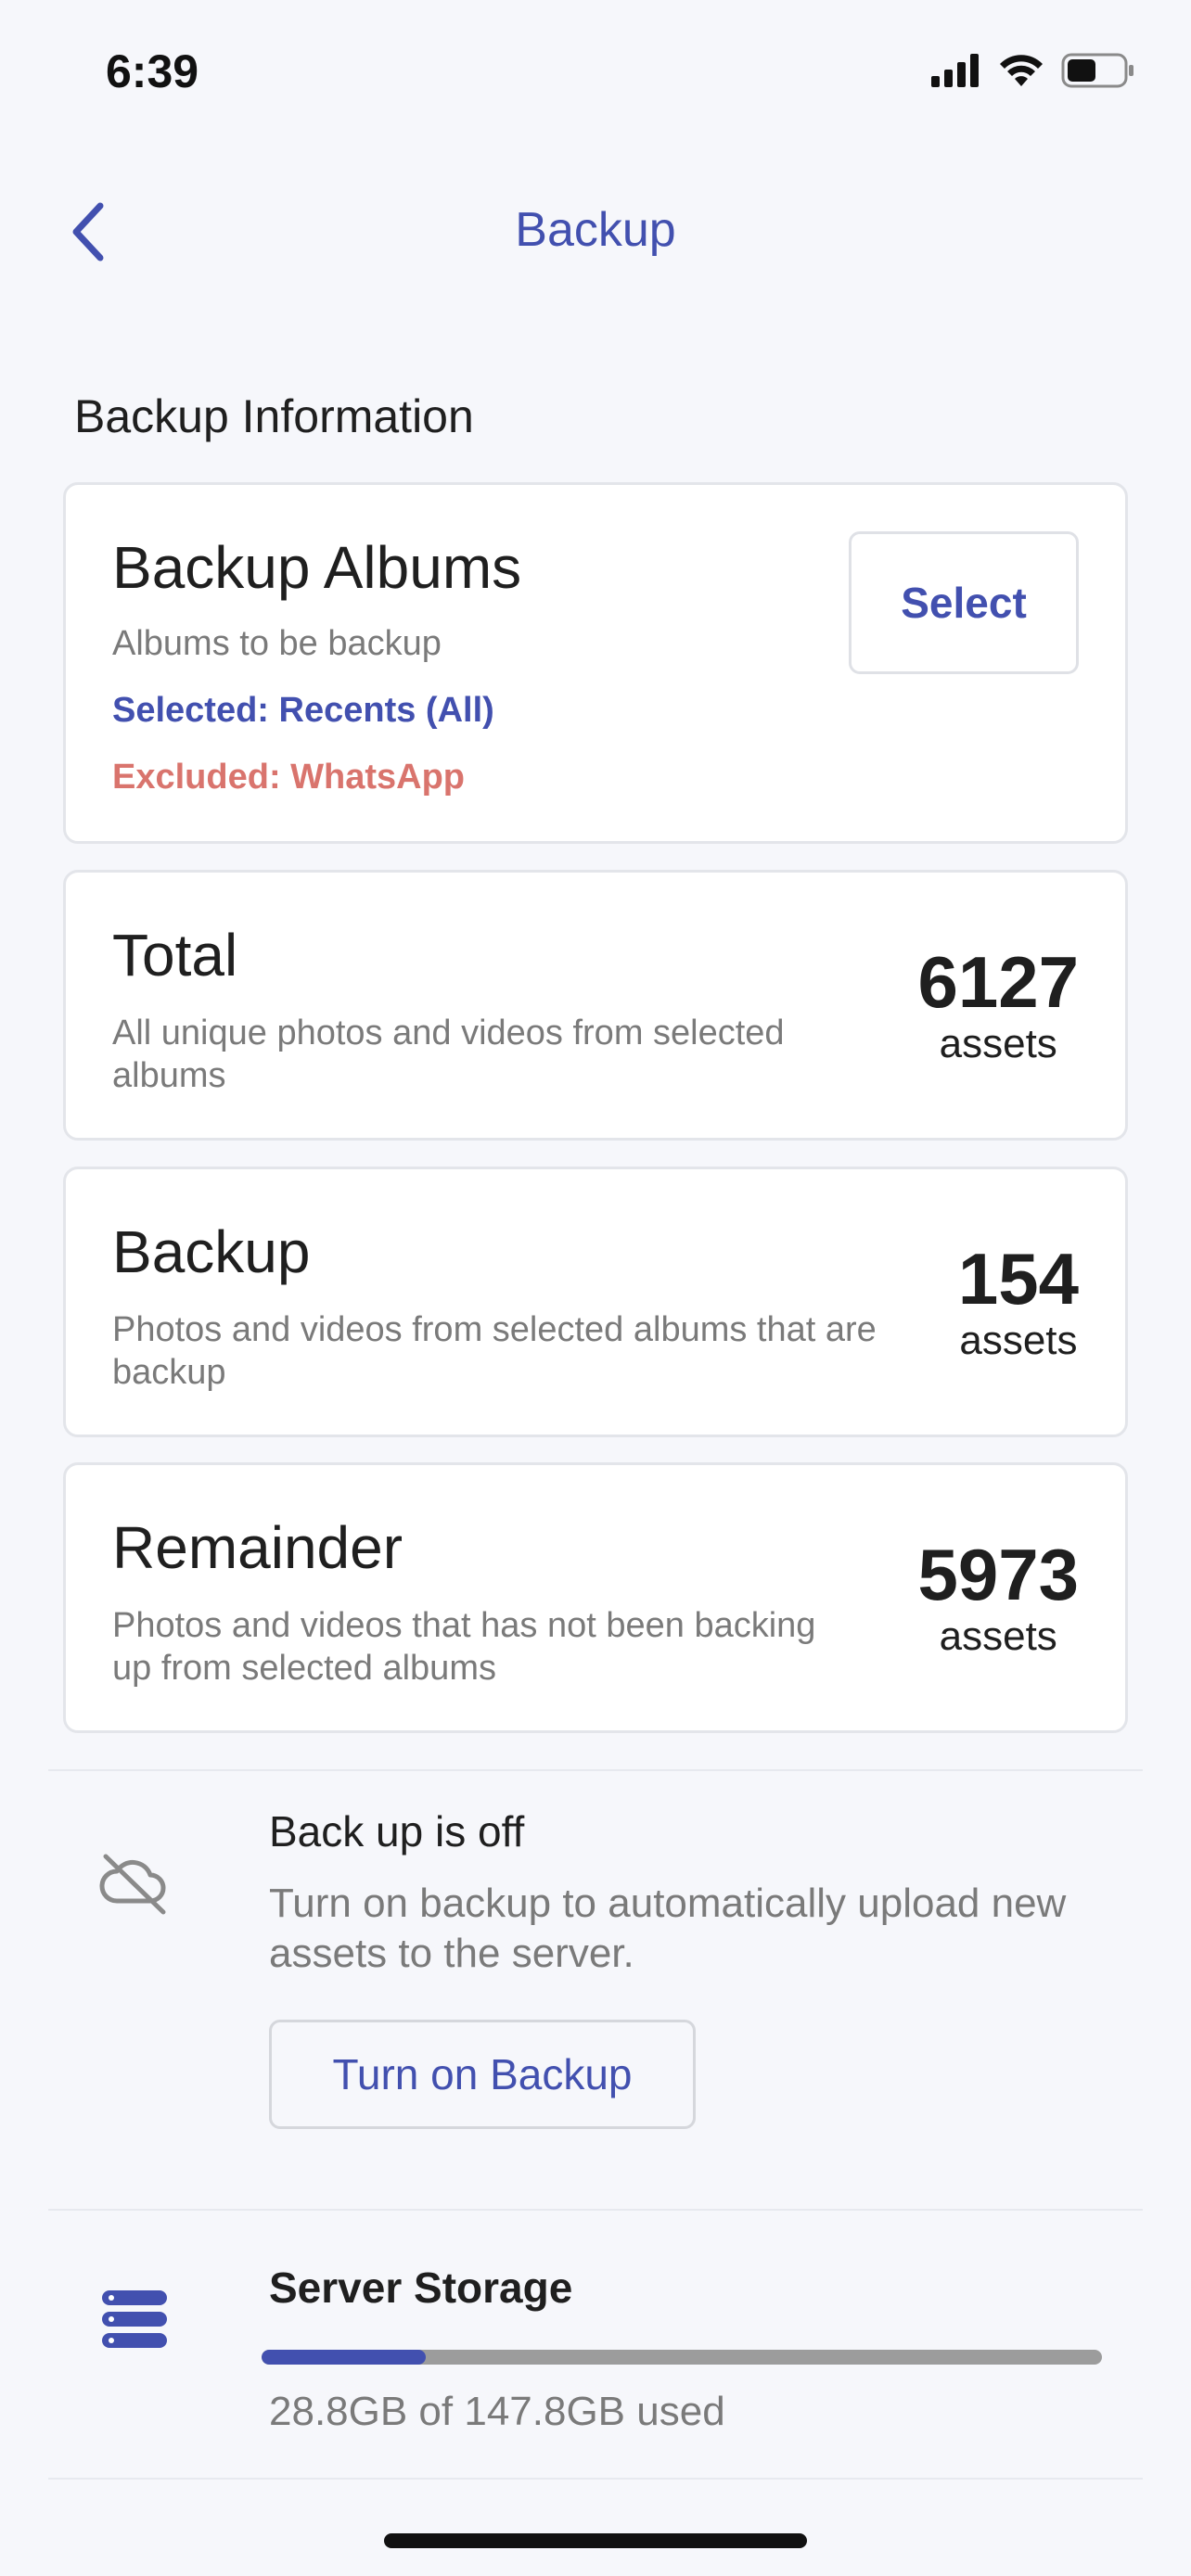 This screenshot has height=2576, width=1191. I want to click on backup-albums-title: Backup Albums, so click(317, 568).